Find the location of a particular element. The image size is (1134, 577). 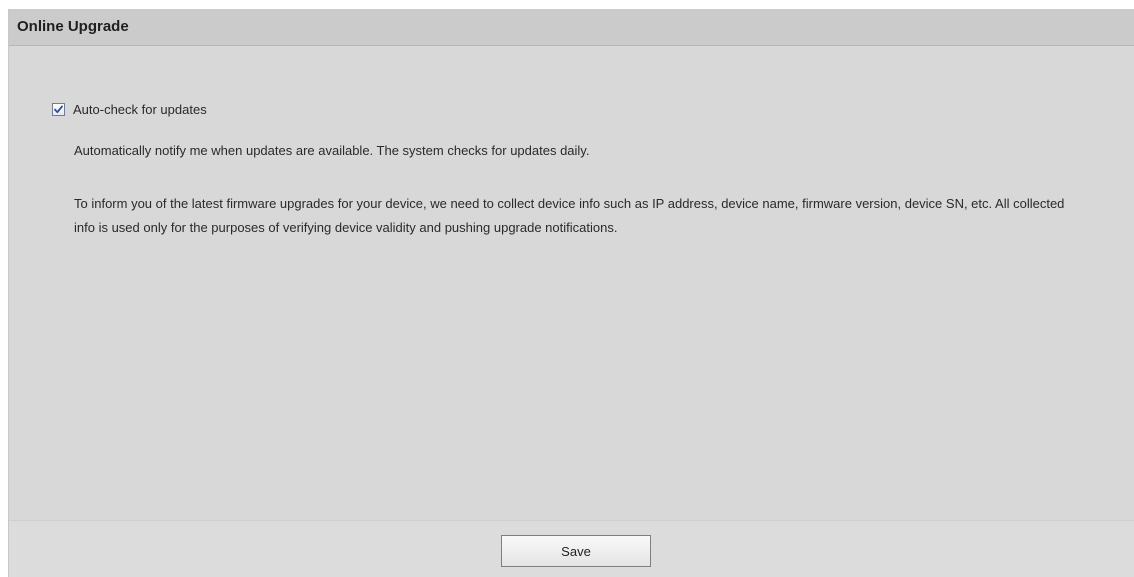

auto-check-checkbox is located at coordinates (58, 109).